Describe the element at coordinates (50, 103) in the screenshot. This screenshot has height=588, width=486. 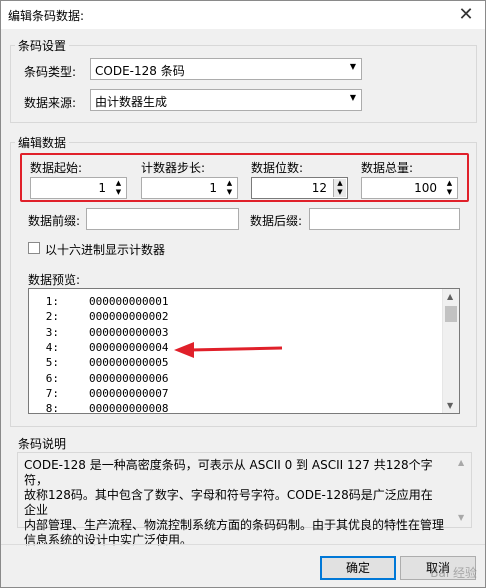
I see `data-source-label: 数据来源:` at that location.